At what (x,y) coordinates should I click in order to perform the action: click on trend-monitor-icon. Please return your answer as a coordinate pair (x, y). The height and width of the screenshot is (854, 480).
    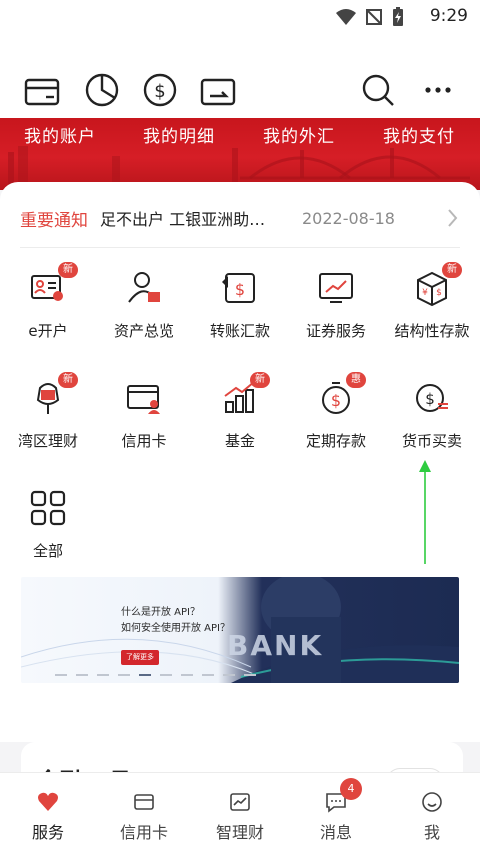
    Looking at the image, I should click on (336, 288).